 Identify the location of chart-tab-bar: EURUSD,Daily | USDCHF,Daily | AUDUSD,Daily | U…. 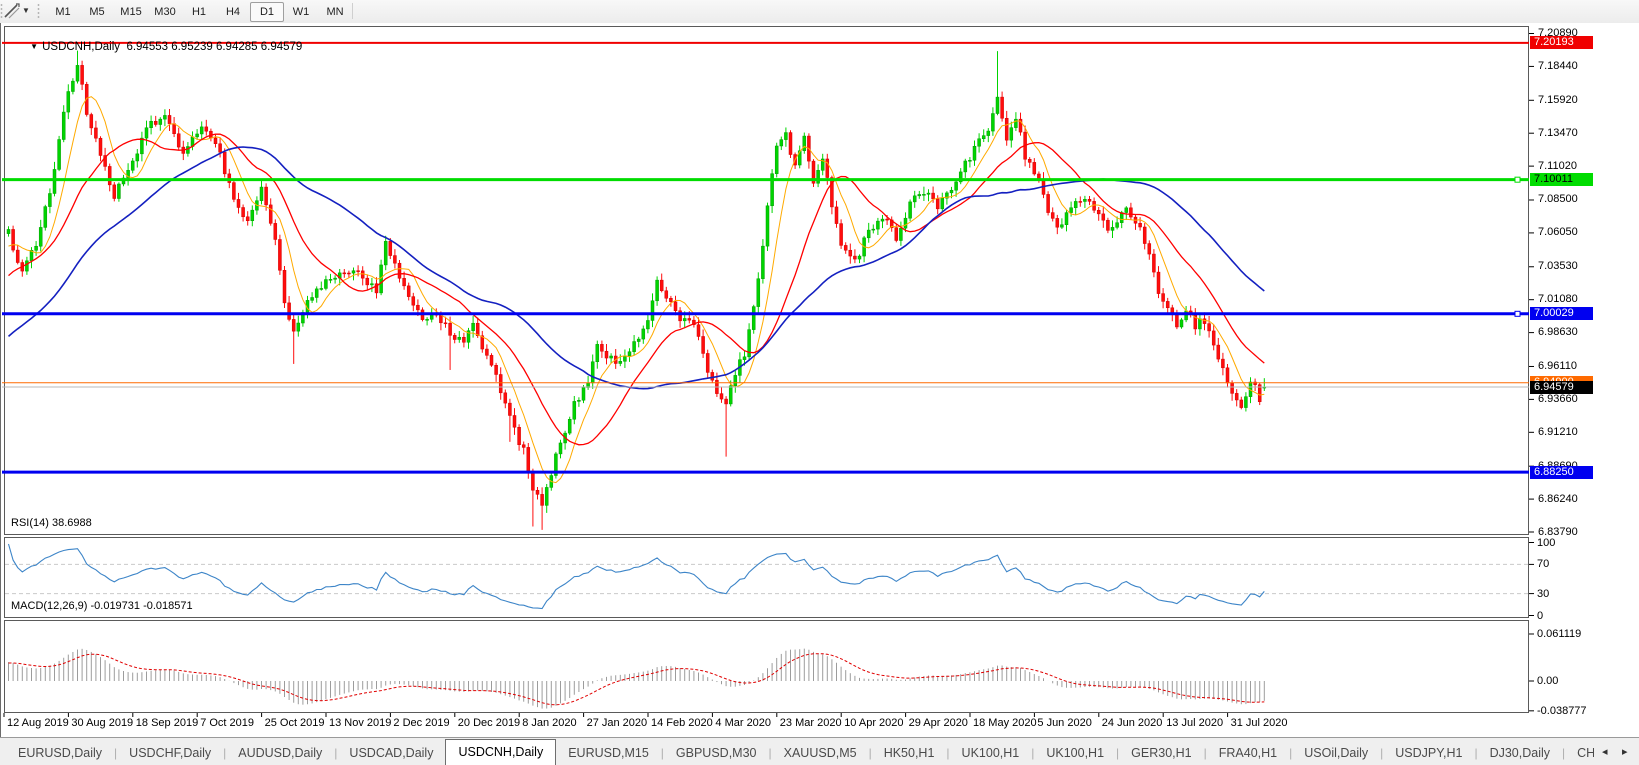
(819, 751).